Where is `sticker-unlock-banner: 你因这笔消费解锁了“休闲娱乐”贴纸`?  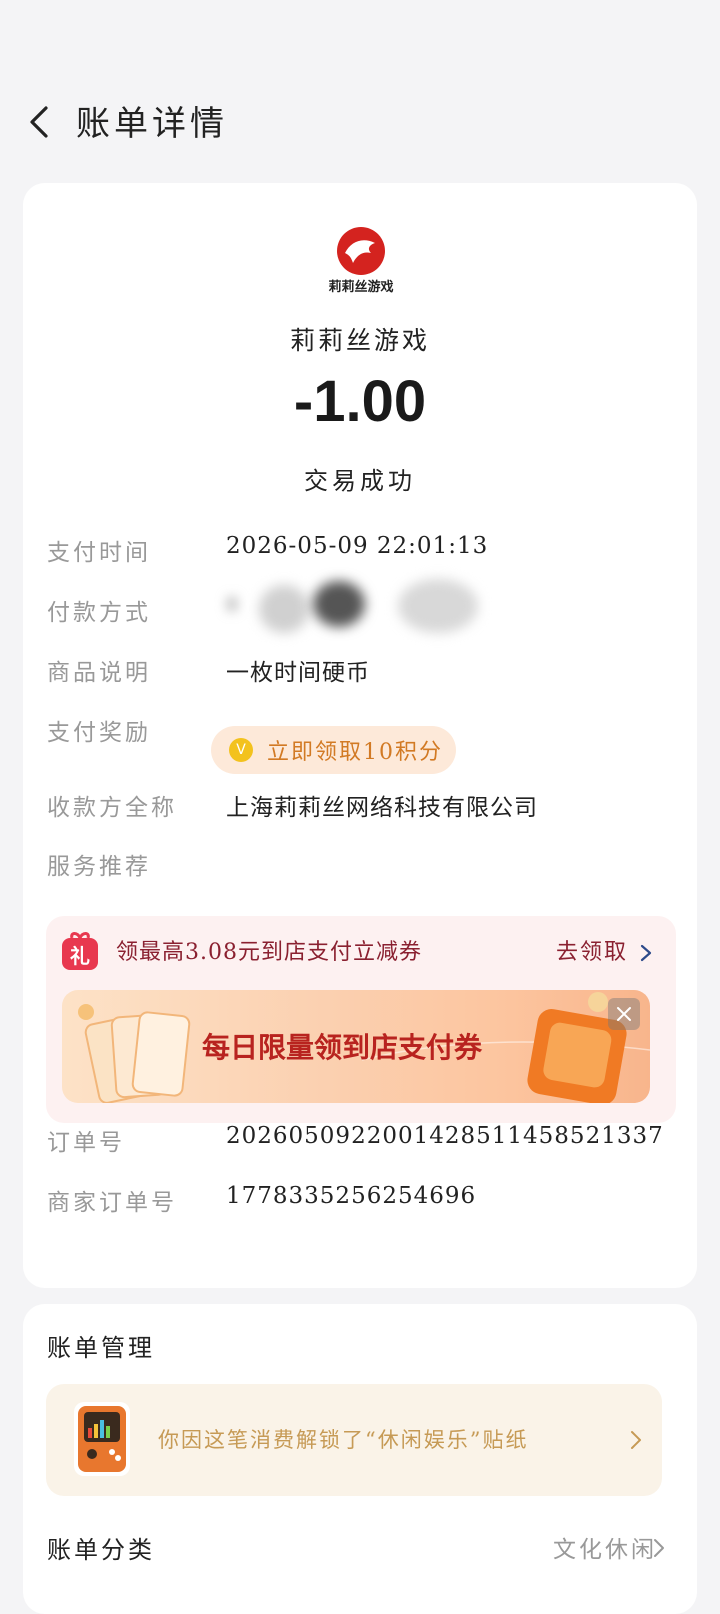 sticker-unlock-banner: 你因这笔消费解锁了“休闲娱乐”贴纸 is located at coordinates (354, 1440).